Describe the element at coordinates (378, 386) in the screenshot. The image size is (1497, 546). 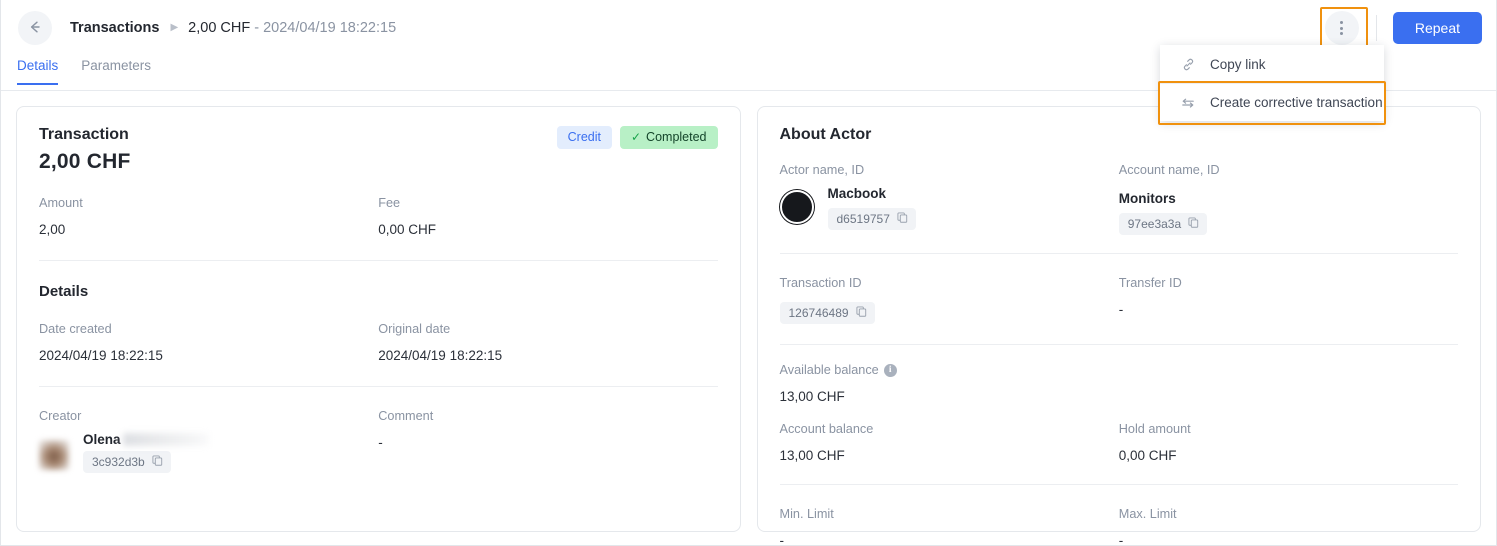
I see `divider-dates` at that location.